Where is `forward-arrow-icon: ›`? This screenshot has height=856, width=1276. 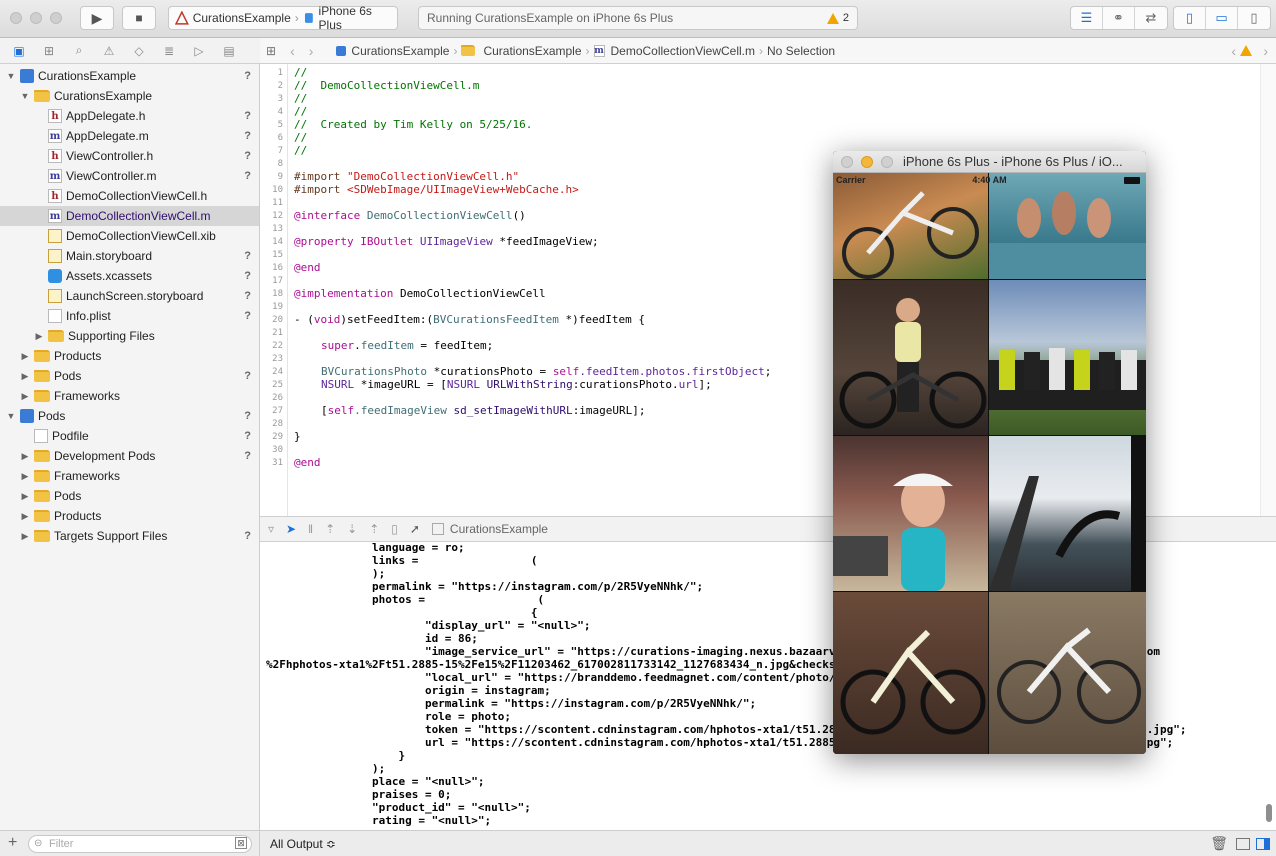 forward-arrow-icon: › is located at coordinates (311, 51).